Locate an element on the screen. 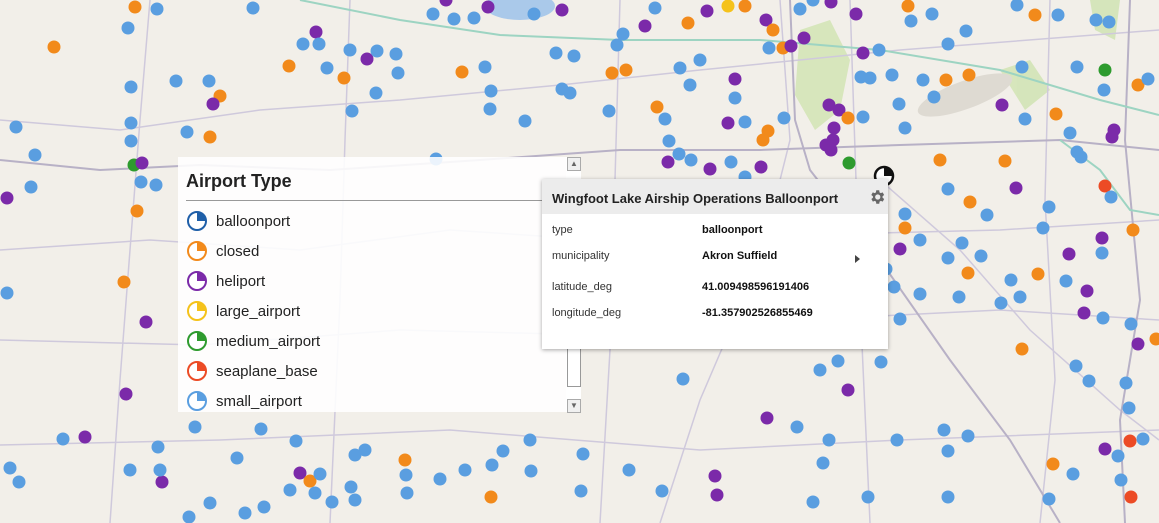 This screenshot has height=523, width=1159. expand-arrow-icon is located at coordinates (857, 259).